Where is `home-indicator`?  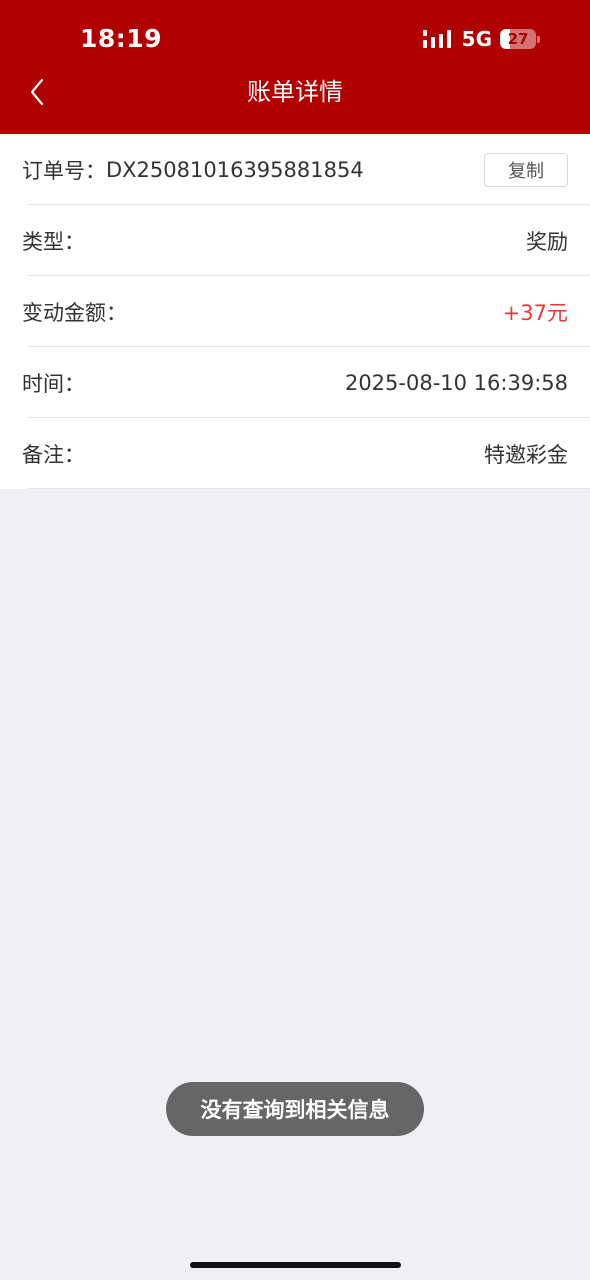
home-indicator is located at coordinates (295, 1265).